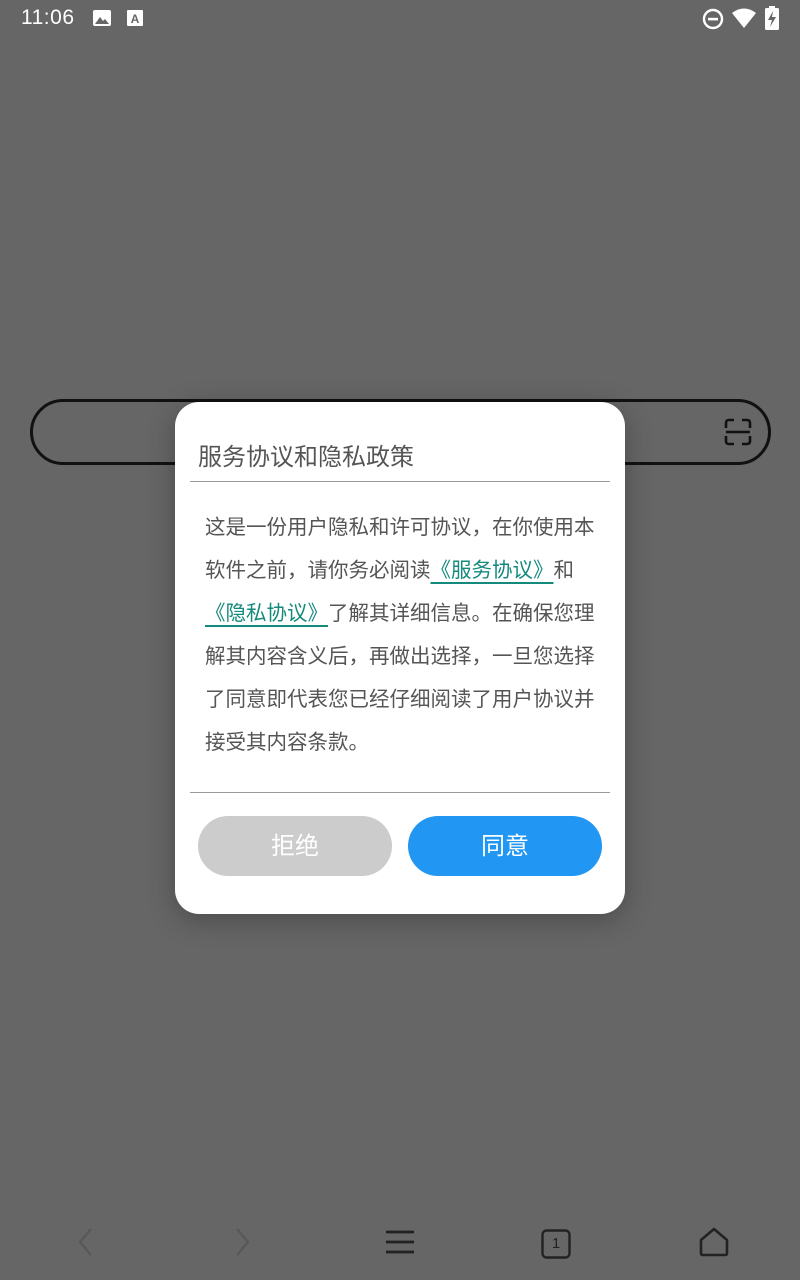 The width and height of the screenshot is (800, 1280). I want to click on tabs-button: 1, so click(556, 1244).